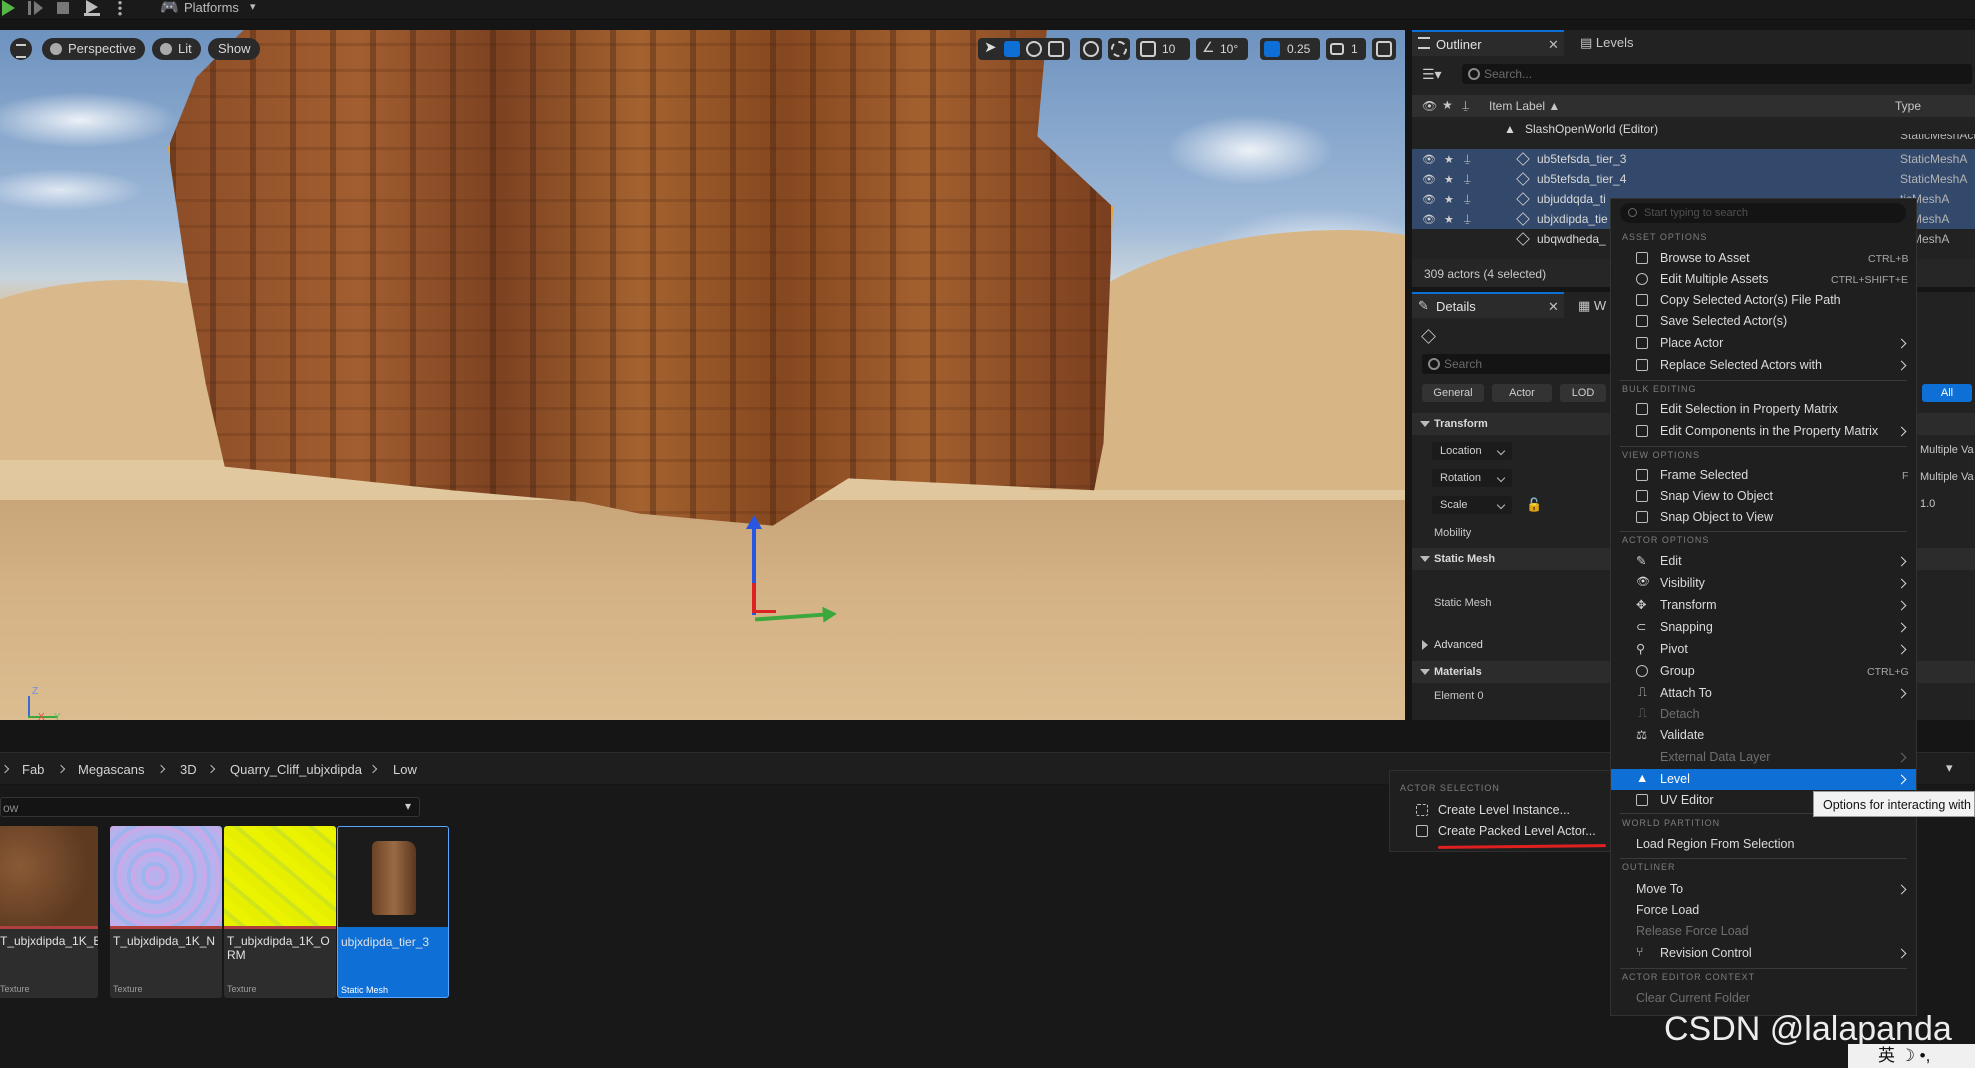 Image resolution: width=1975 pixels, height=1068 pixels. I want to click on camera-icon, so click(56, 49).